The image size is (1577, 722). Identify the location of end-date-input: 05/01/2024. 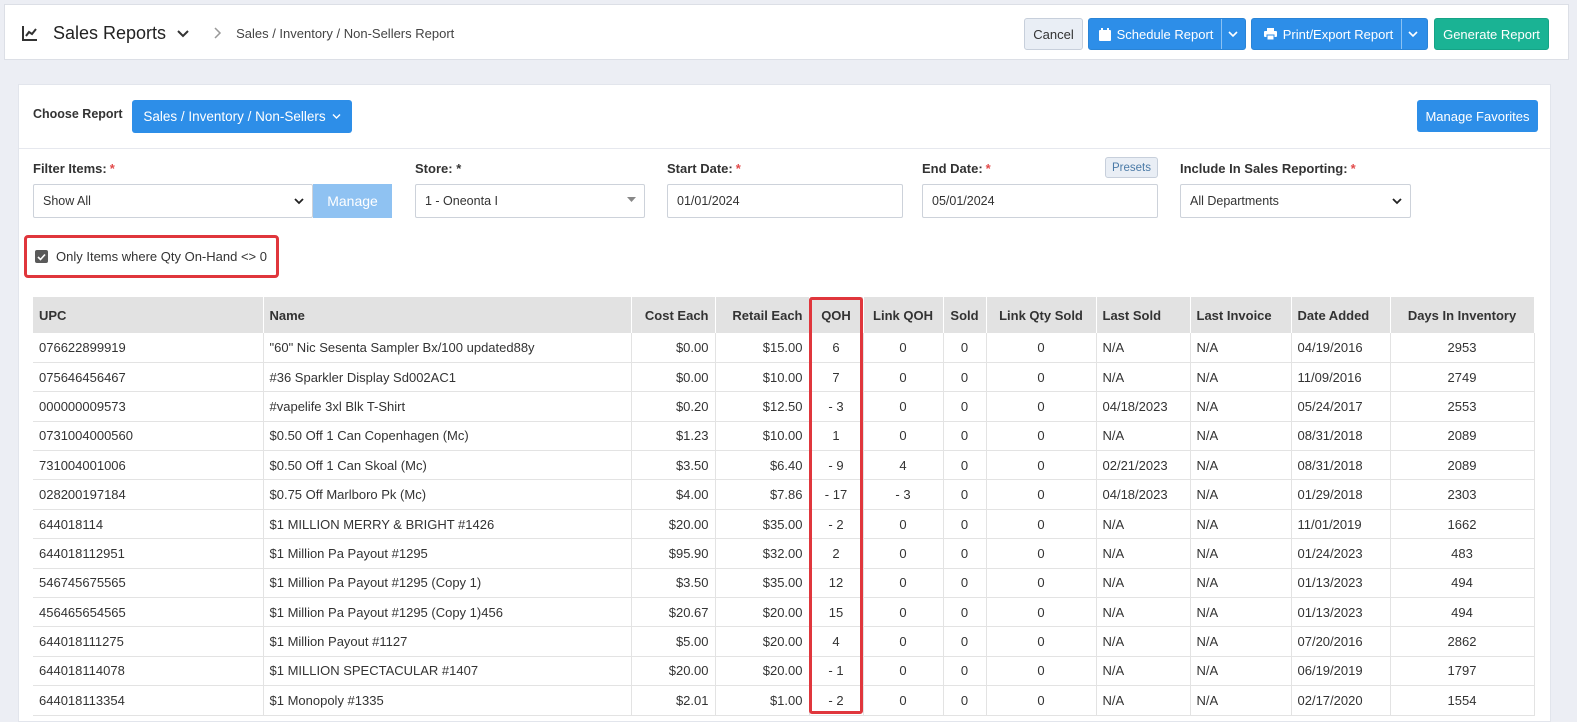
(1040, 201).